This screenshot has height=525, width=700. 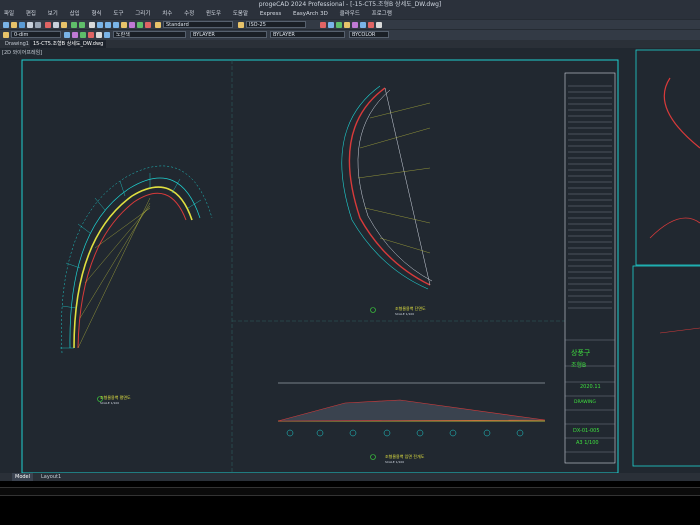 What do you see at coordinates (198, 24) in the screenshot?
I see `text-style-select: Standard` at bounding box center [198, 24].